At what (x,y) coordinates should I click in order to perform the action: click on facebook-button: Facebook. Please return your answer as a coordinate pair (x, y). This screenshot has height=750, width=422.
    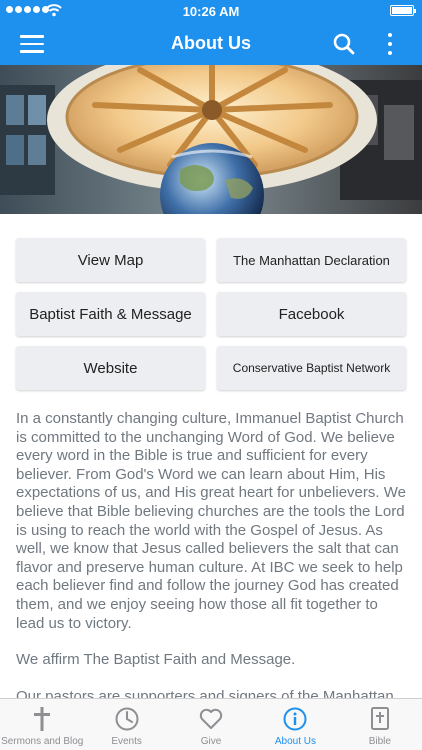
    Looking at the image, I should click on (311, 314).